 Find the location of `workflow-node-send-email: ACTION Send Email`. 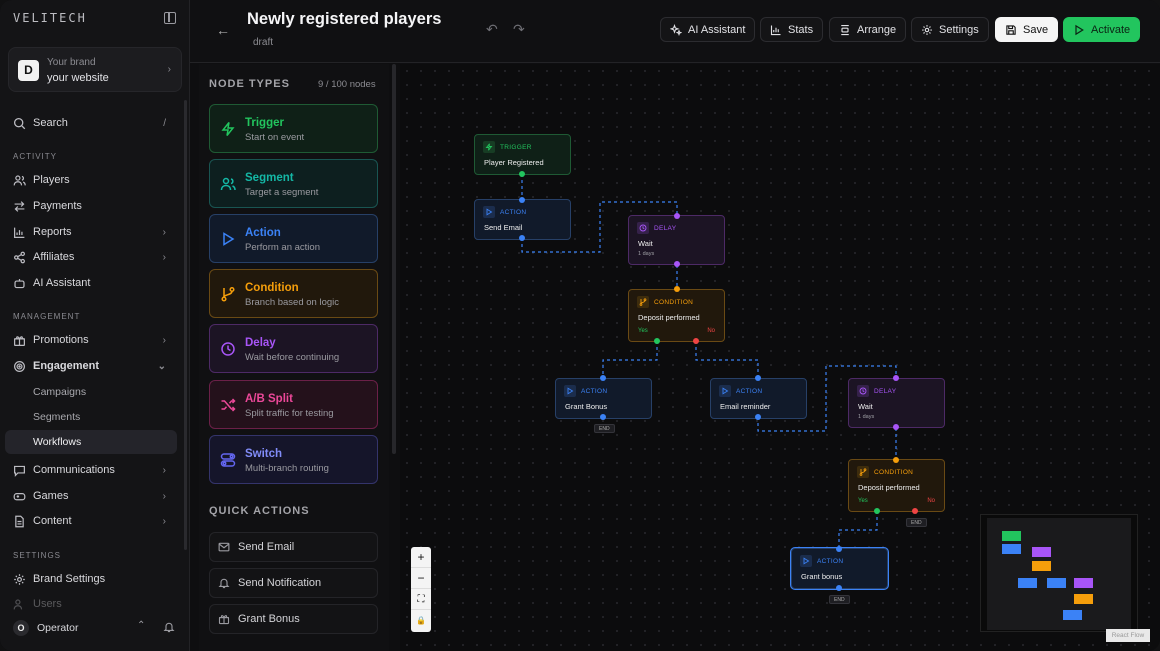

workflow-node-send-email: ACTION Send Email is located at coordinates (522, 219).